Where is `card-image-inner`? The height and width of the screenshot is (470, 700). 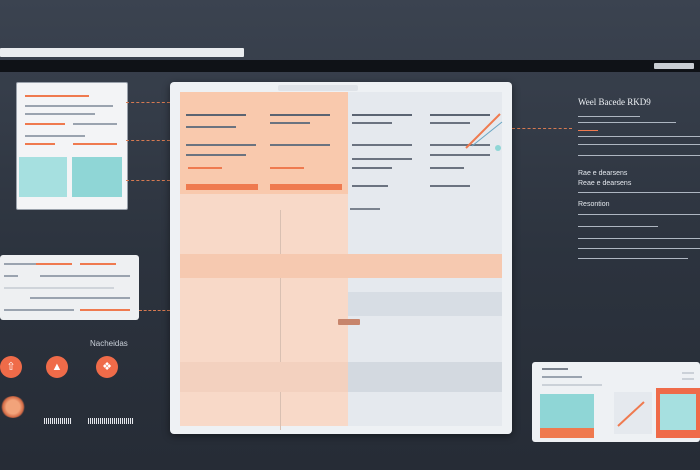
card-image-inner is located at coordinates (678, 412).